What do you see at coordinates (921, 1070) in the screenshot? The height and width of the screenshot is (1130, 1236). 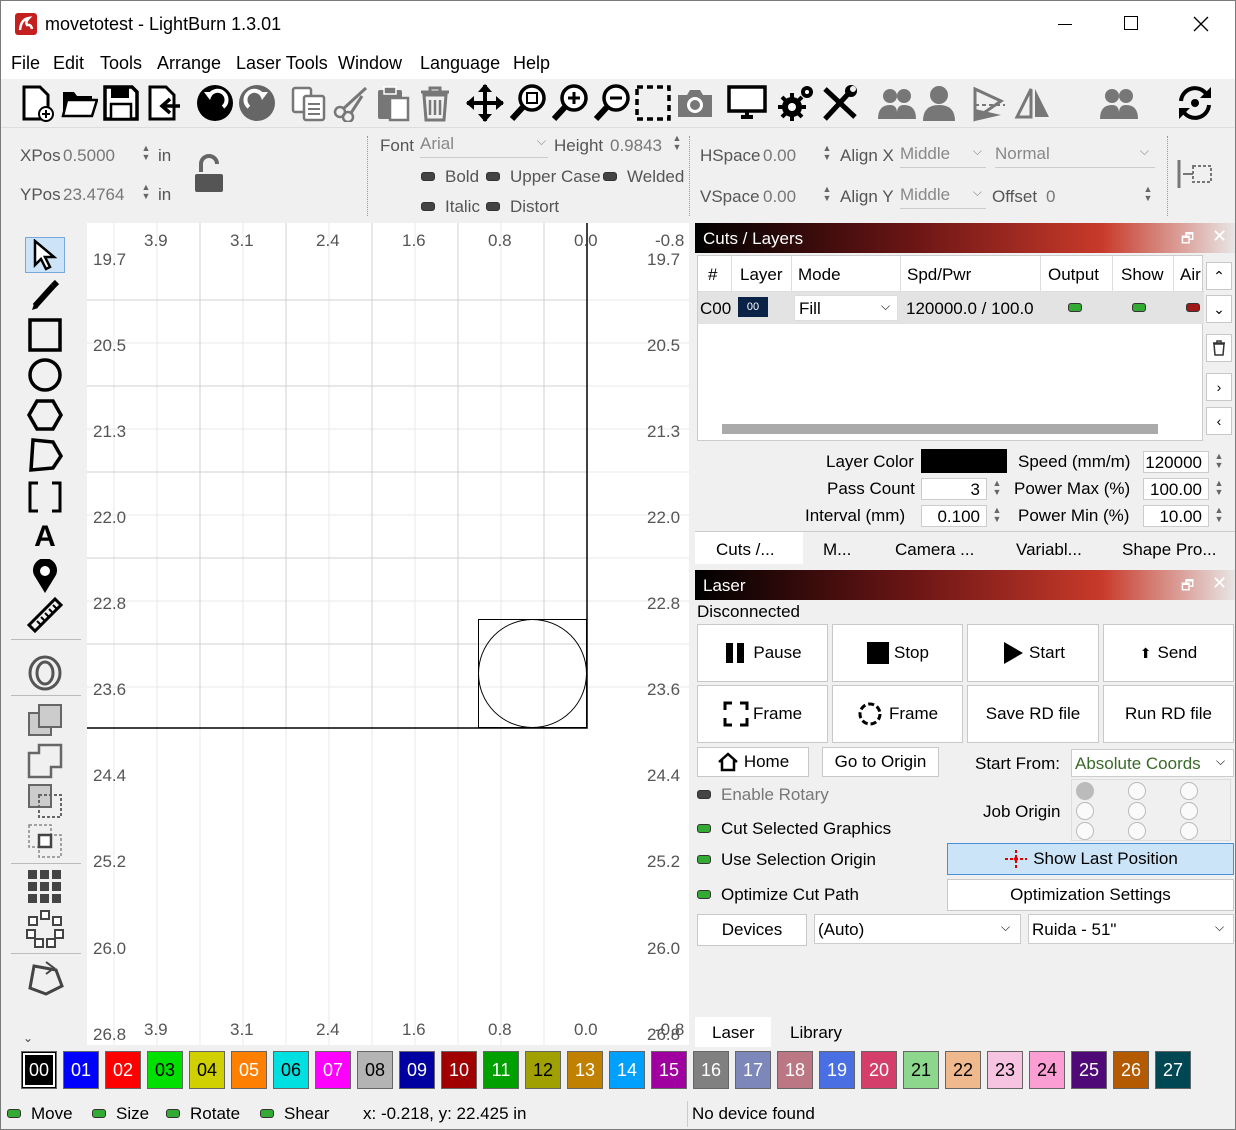 I see `palette-swatch-21: 21` at bounding box center [921, 1070].